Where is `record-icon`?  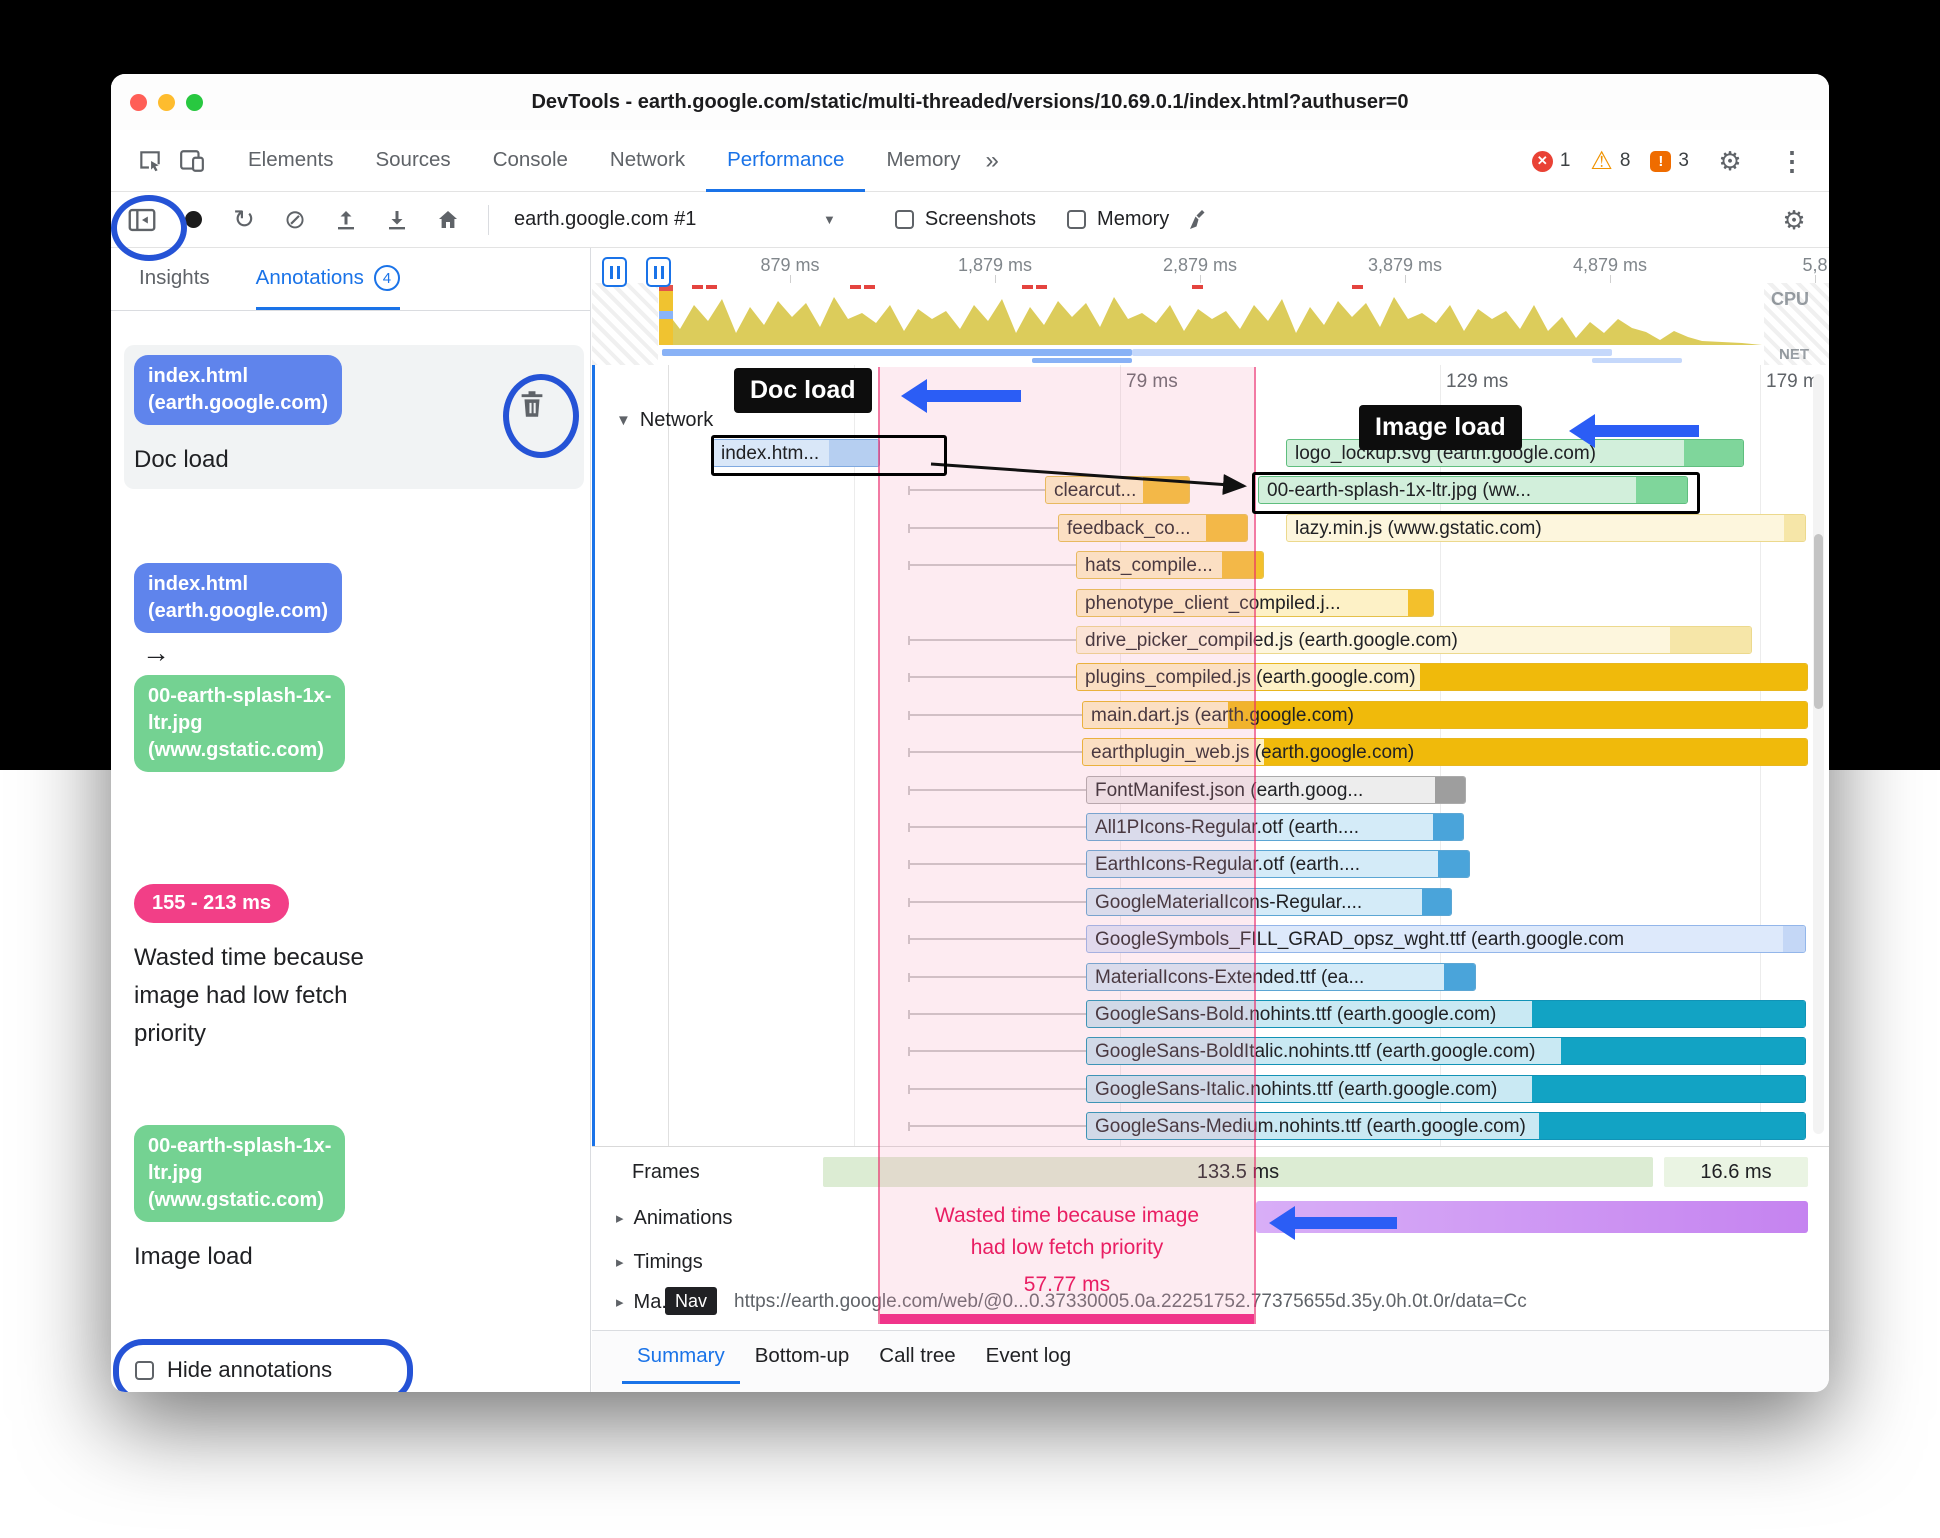 record-icon is located at coordinates (193, 220).